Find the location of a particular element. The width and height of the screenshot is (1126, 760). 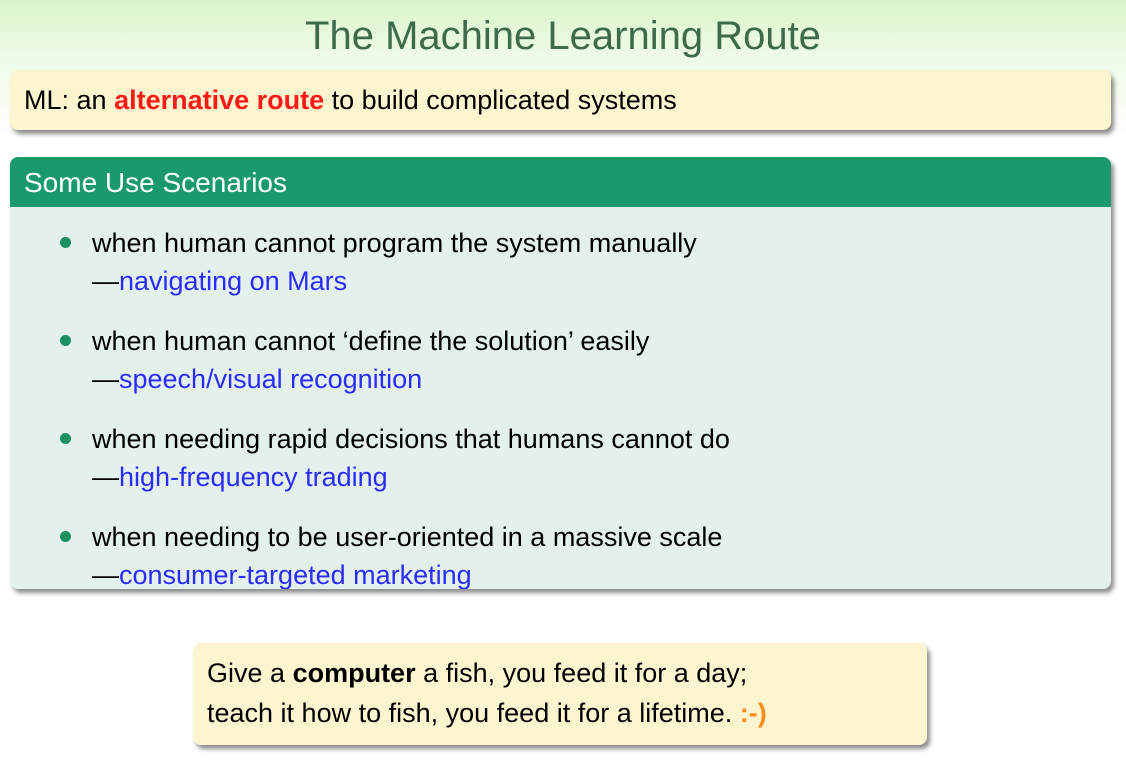

quote-line-1-prefix: Give a is located at coordinates (246, 673).